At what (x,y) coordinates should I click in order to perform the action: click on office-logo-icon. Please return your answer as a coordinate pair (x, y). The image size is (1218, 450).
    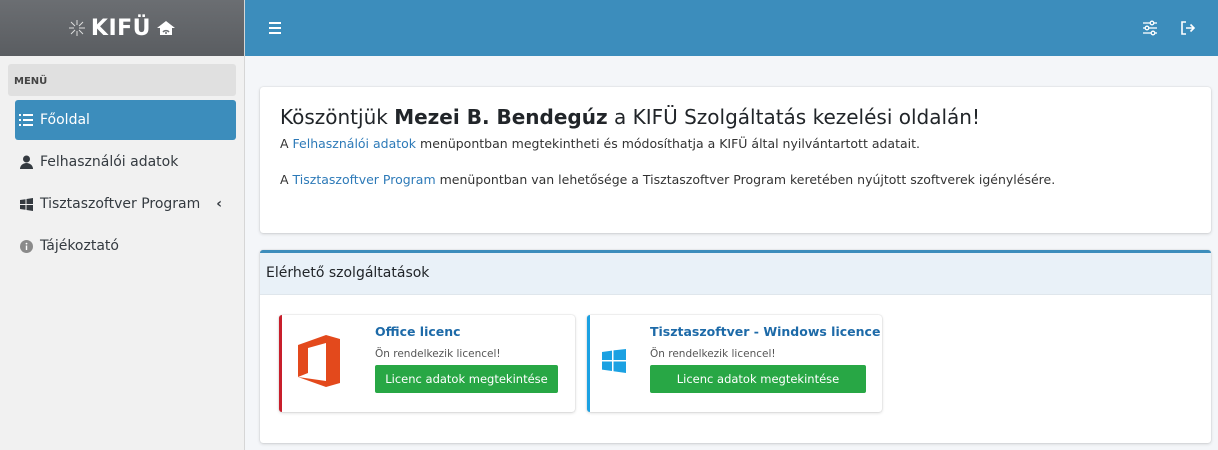
    Looking at the image, I should click on (319, 361).